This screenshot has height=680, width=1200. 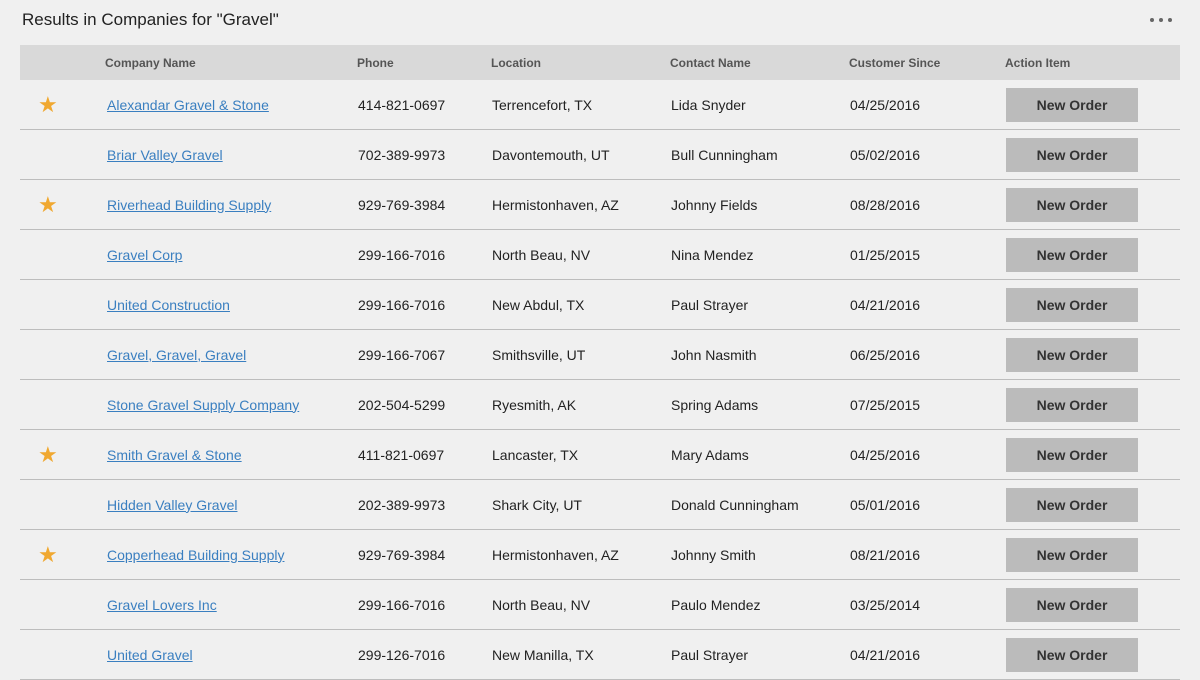 I want to click on phone-cell: 411-821-0697, so click(x=401, y=454).